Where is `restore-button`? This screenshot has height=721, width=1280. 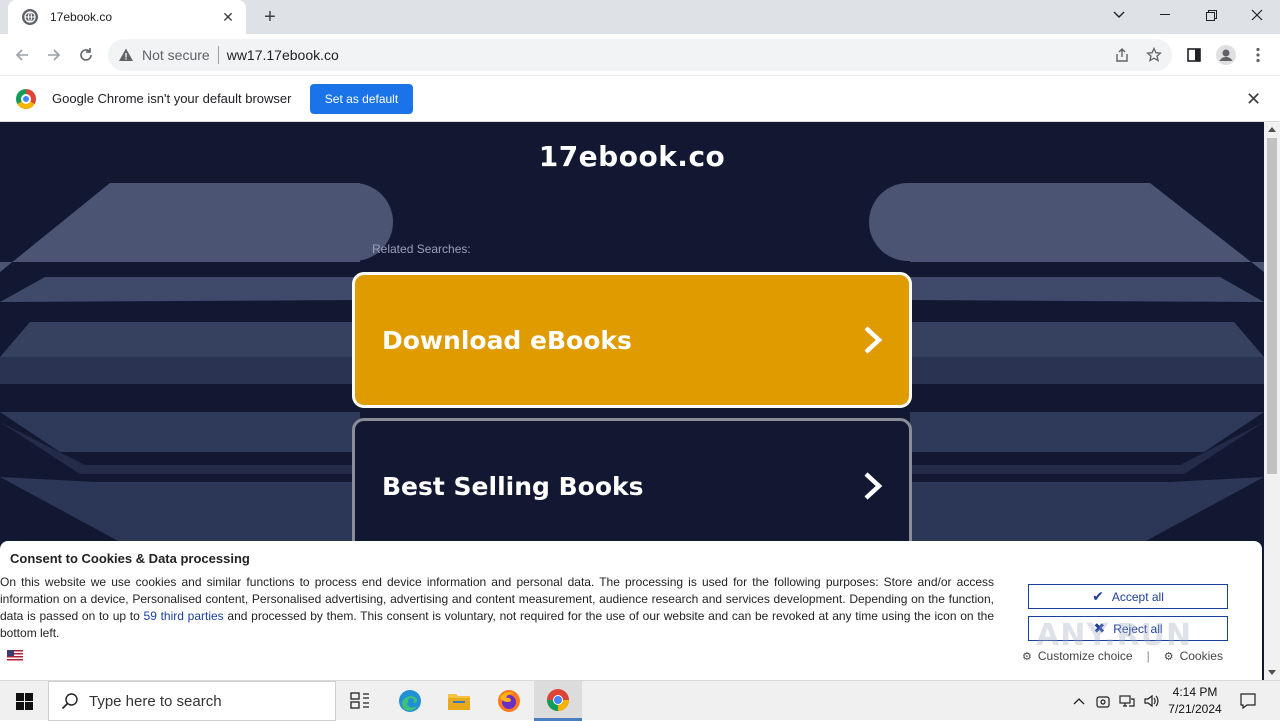
restore-button is located at coordinates (1211, 15).